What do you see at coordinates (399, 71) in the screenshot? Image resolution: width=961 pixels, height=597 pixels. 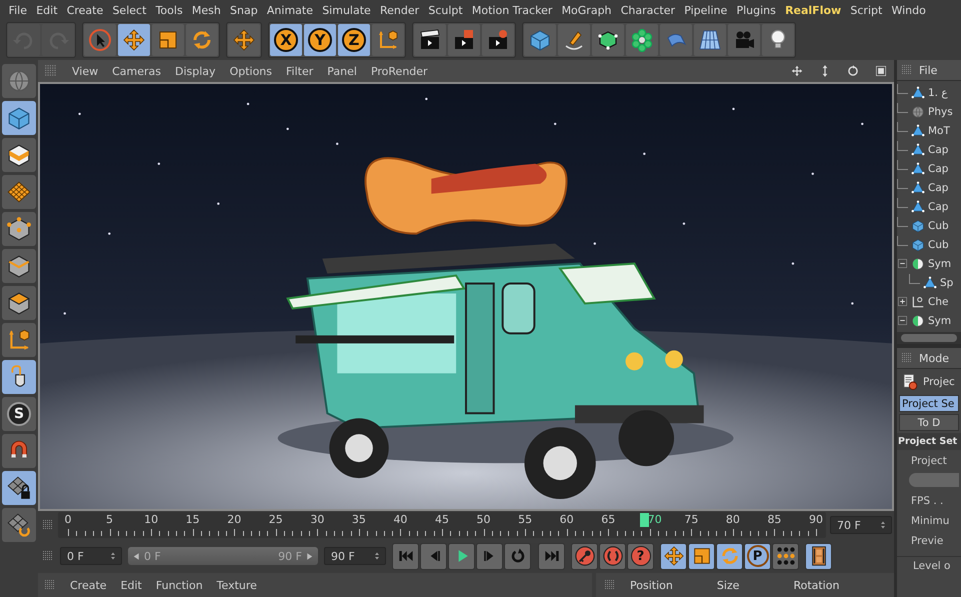 I see `viewport-menu-item: ProRender` at bounding box center [399, 71].